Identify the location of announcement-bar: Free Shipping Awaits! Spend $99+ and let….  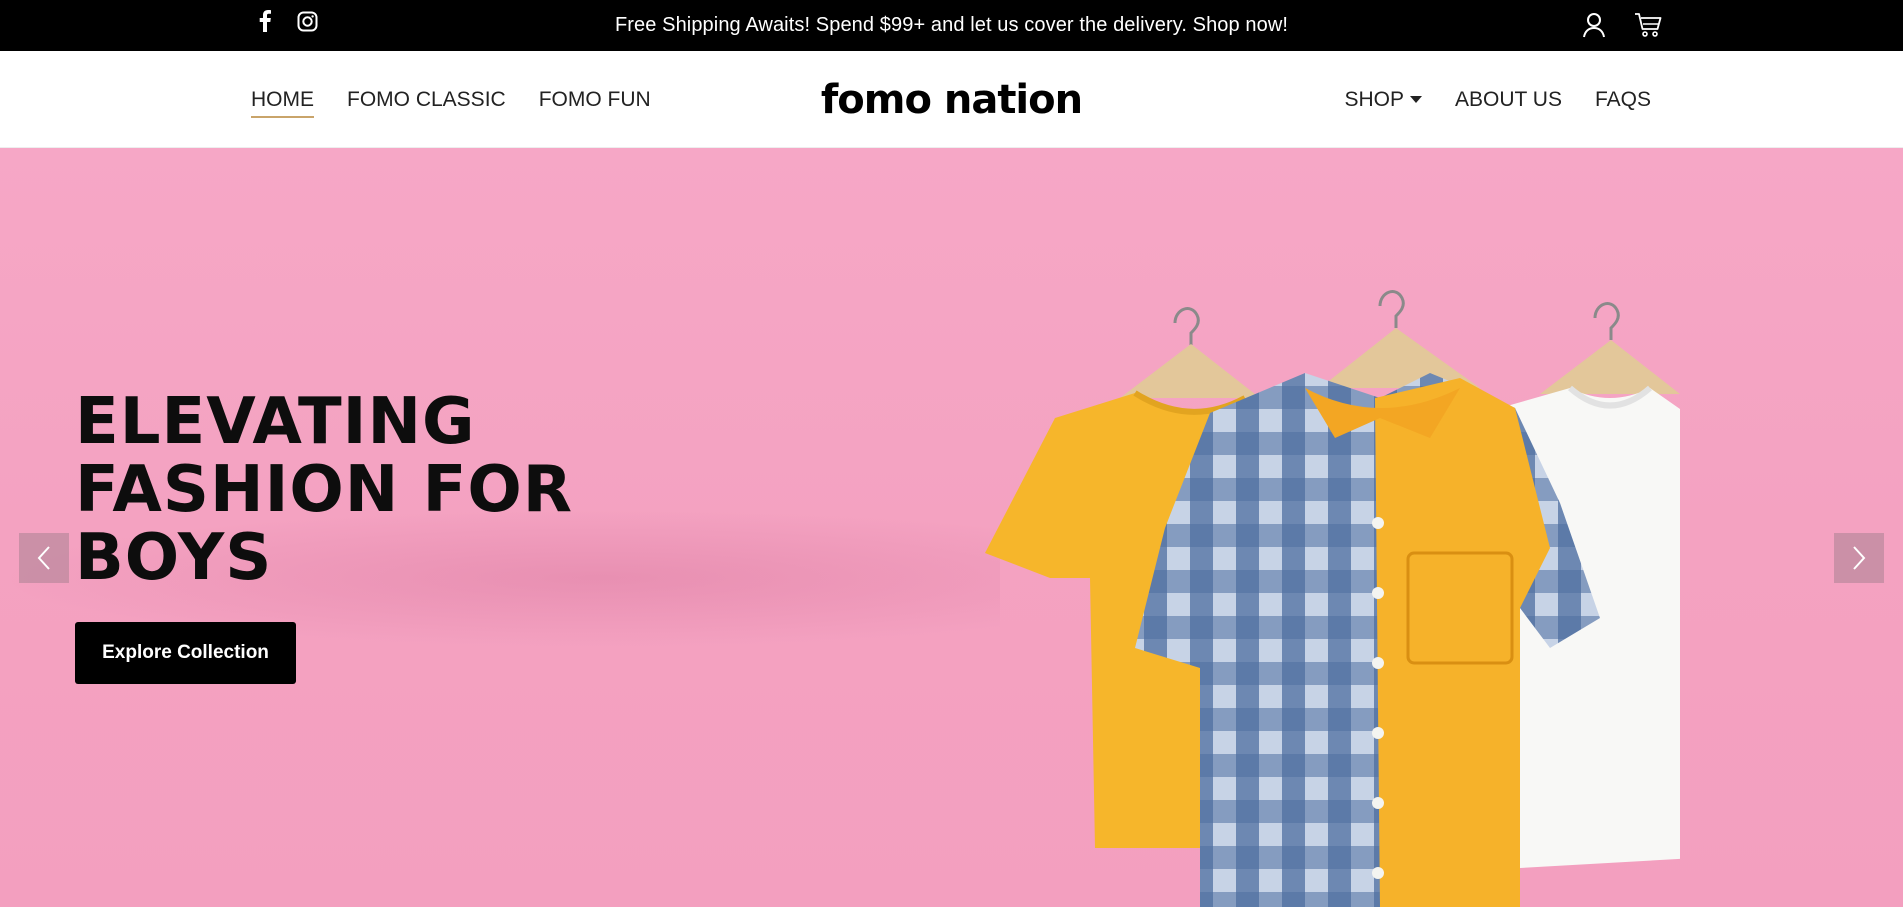
(951, 25).